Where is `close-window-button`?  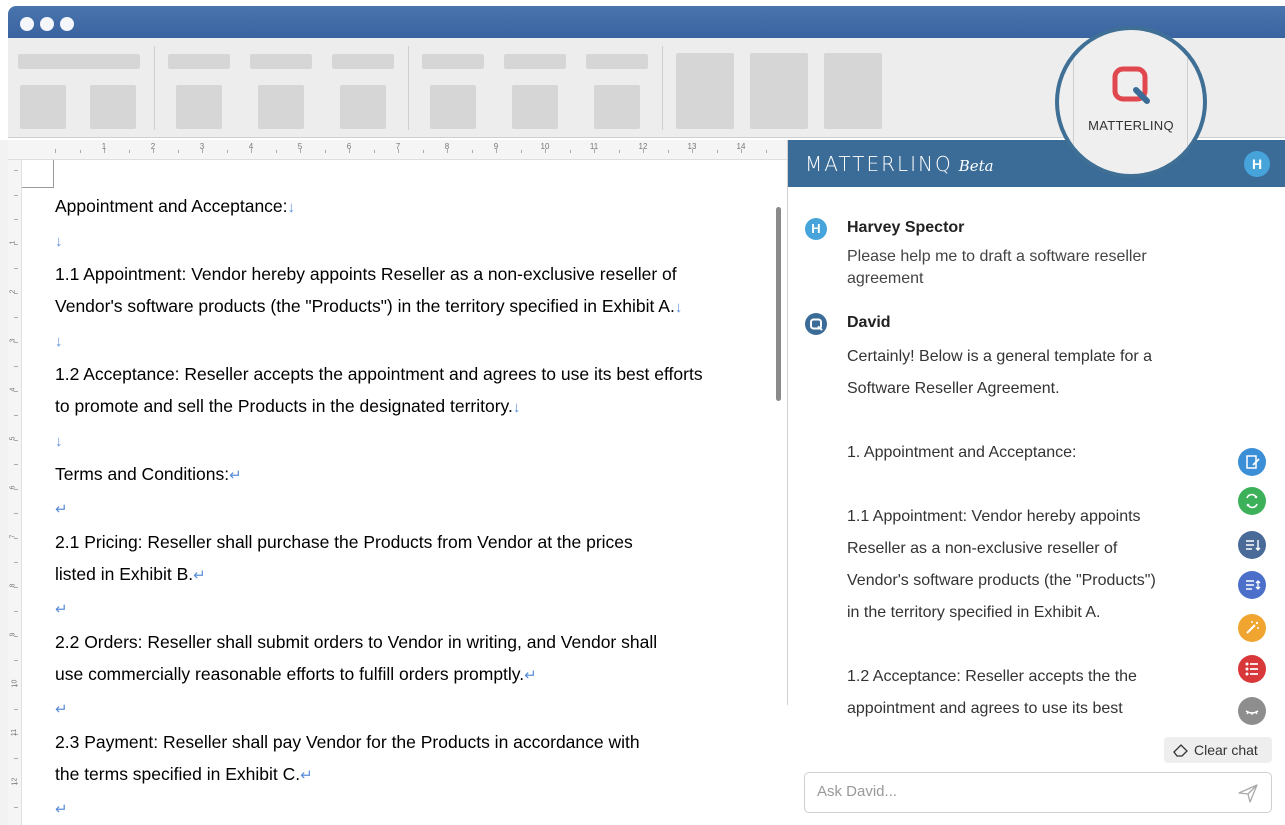
close-window-button is located at coordinates (27, 24).